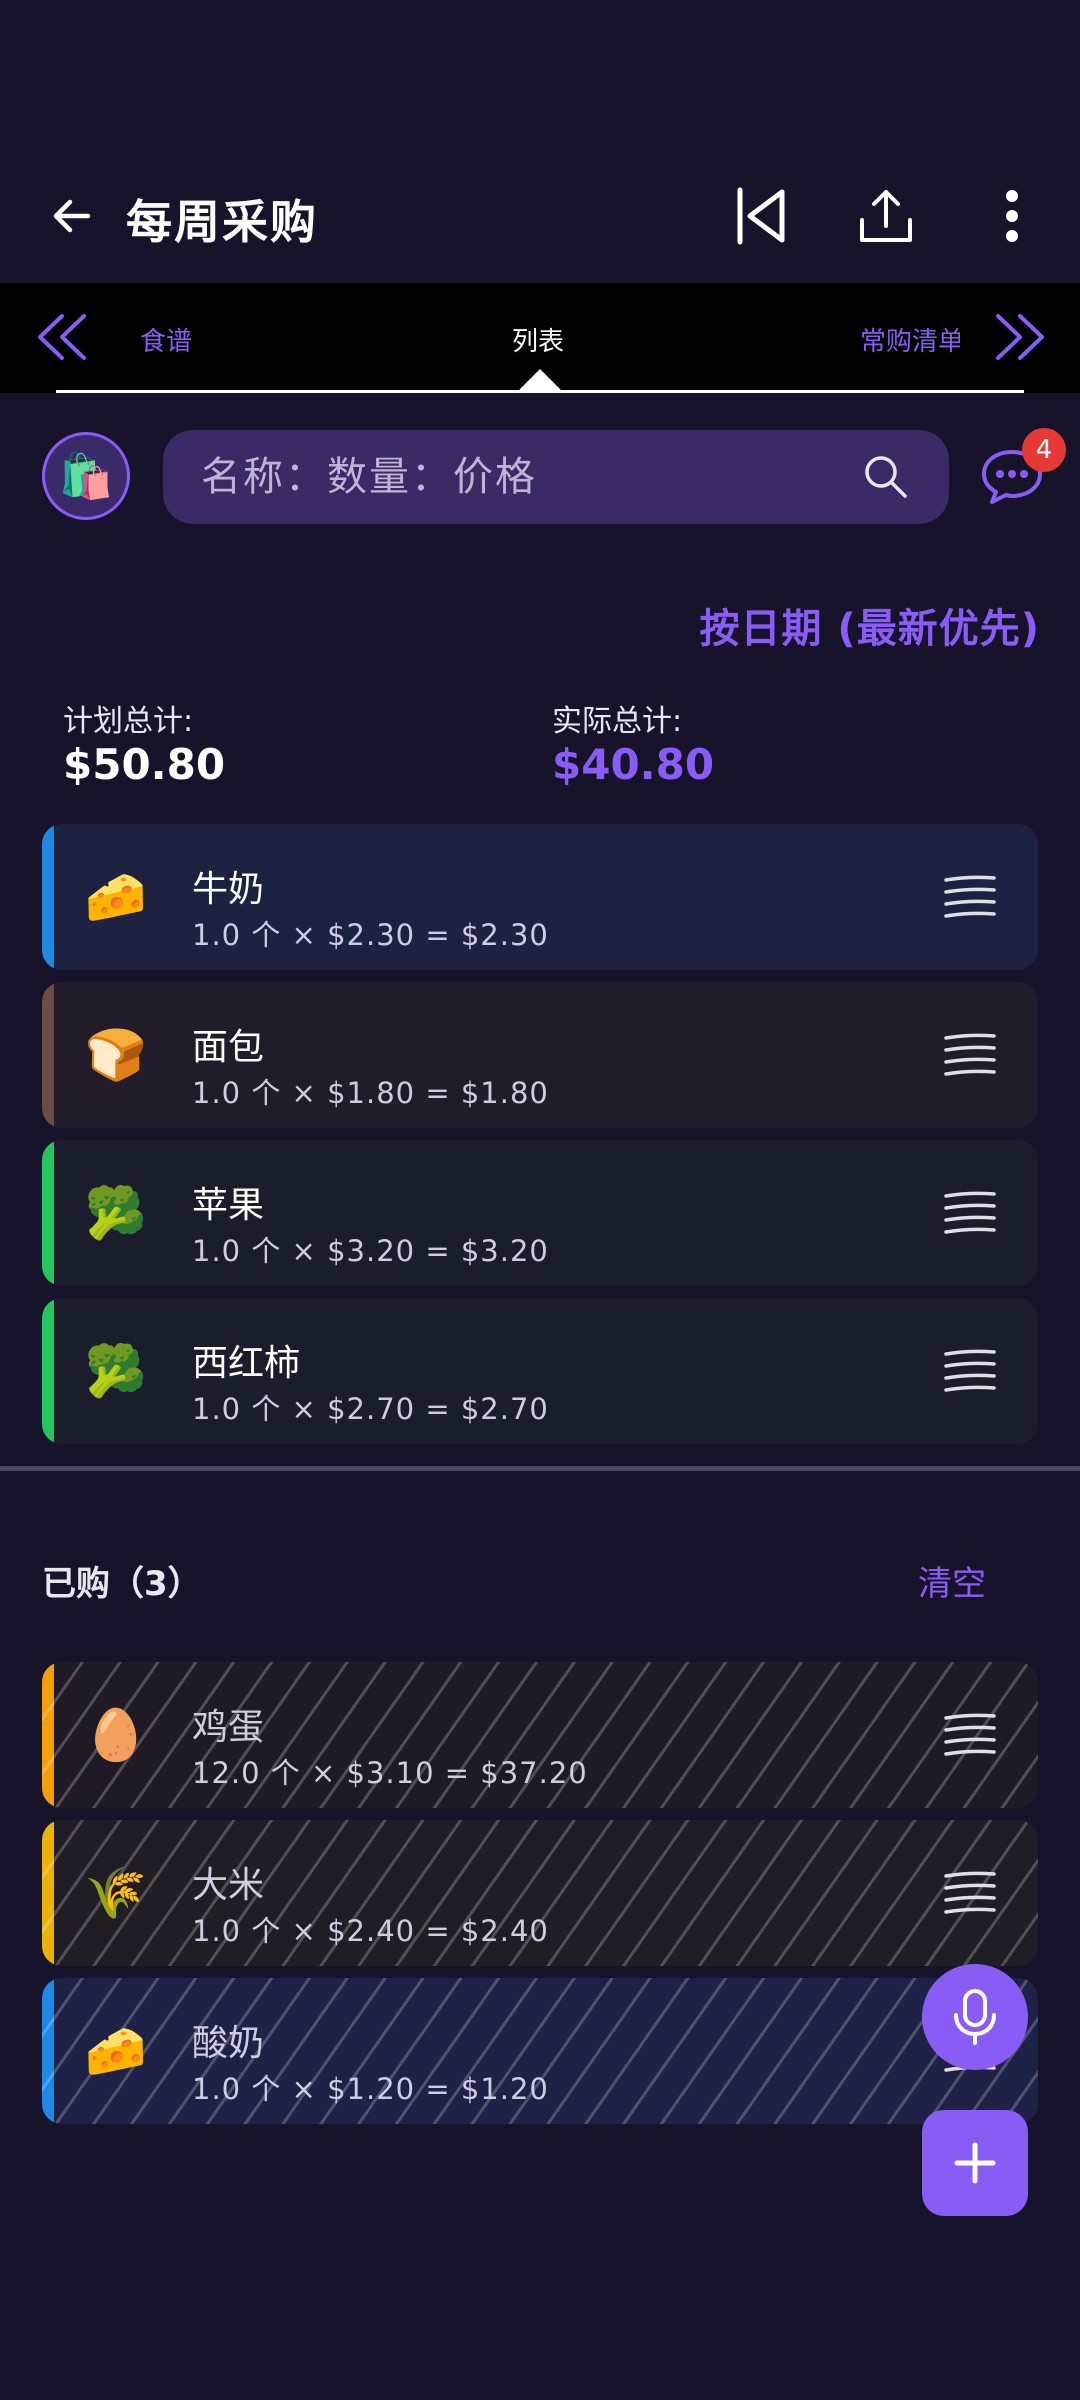 Image resolution: width=1080 pixels, height=2400 pixels. I want to click on chat-notification-badge: 4, so click(1044, 450).